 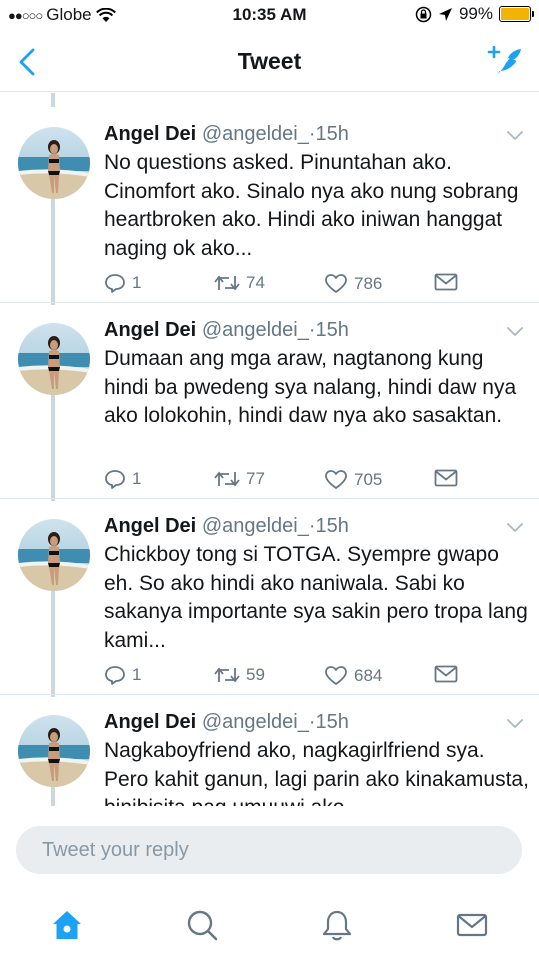 I want to click on like-button: 705, so click(x=353, y=479).